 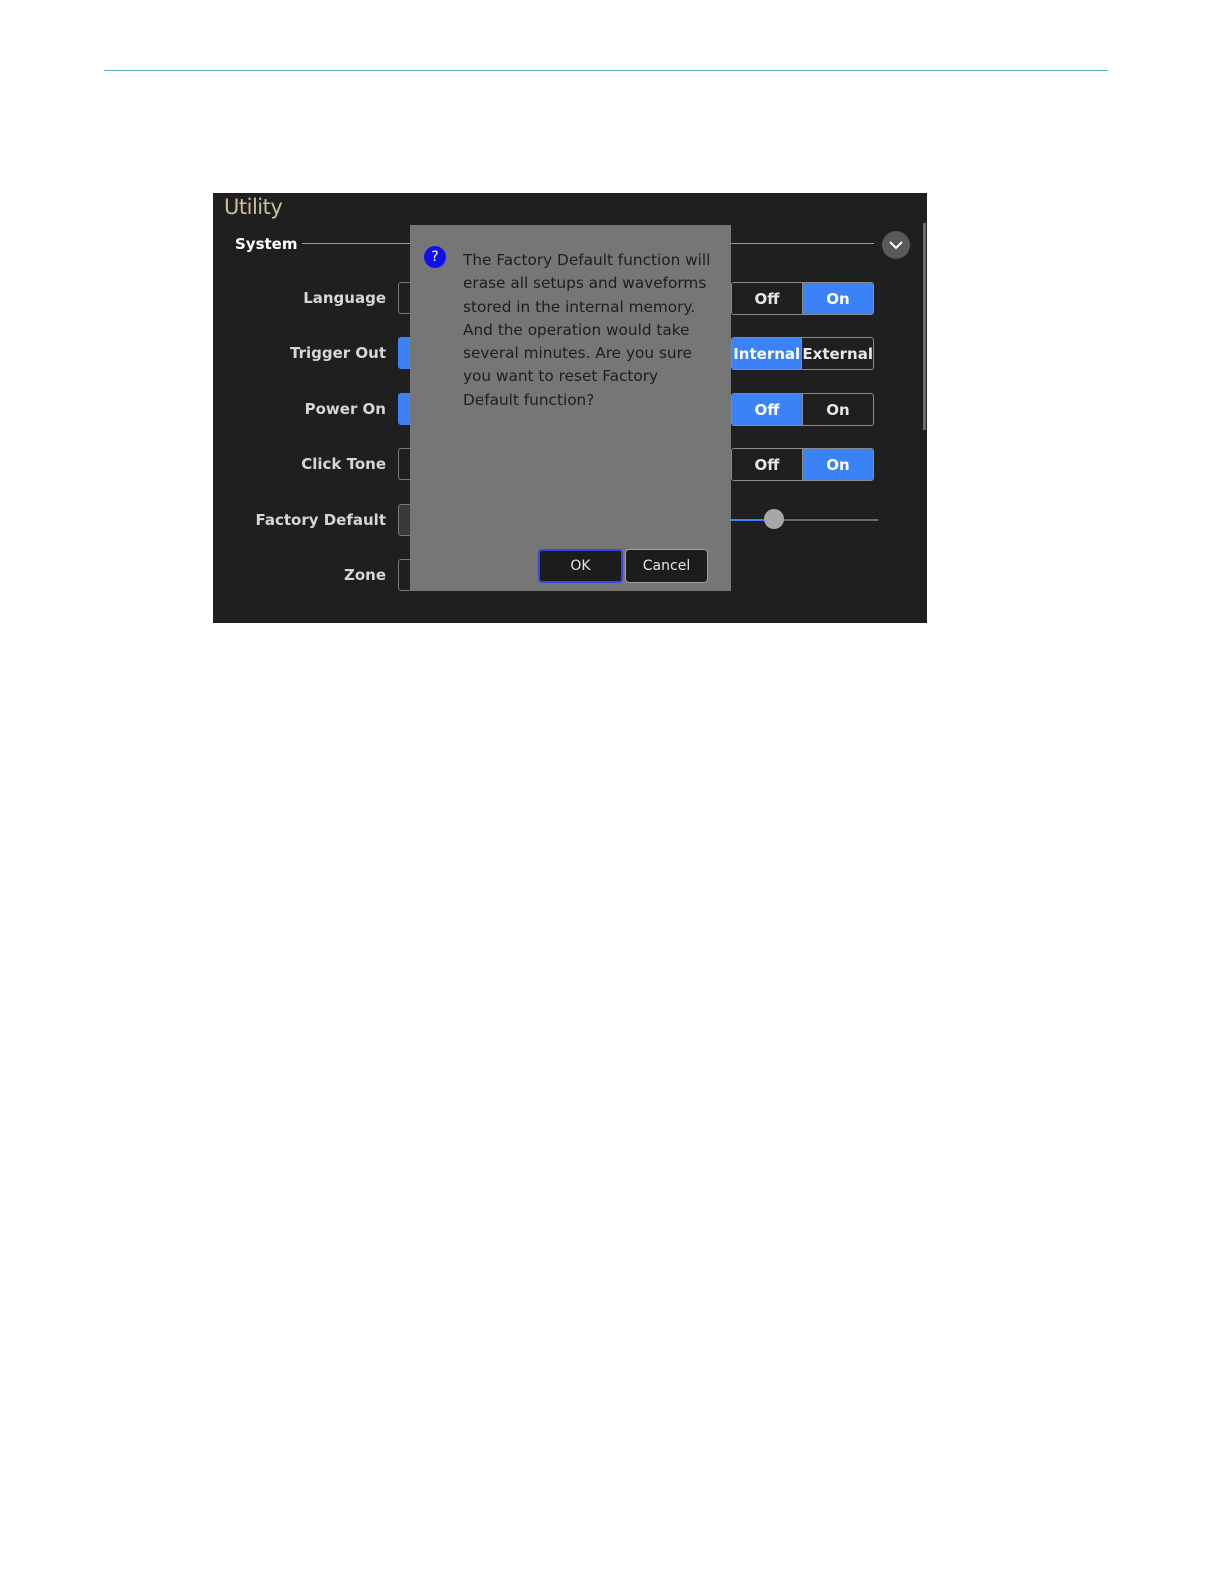 What do you see at coordinates (767, 298) in the screenshot?
I see `toggle-row1-off: Off` at bounding box center [767, 298].